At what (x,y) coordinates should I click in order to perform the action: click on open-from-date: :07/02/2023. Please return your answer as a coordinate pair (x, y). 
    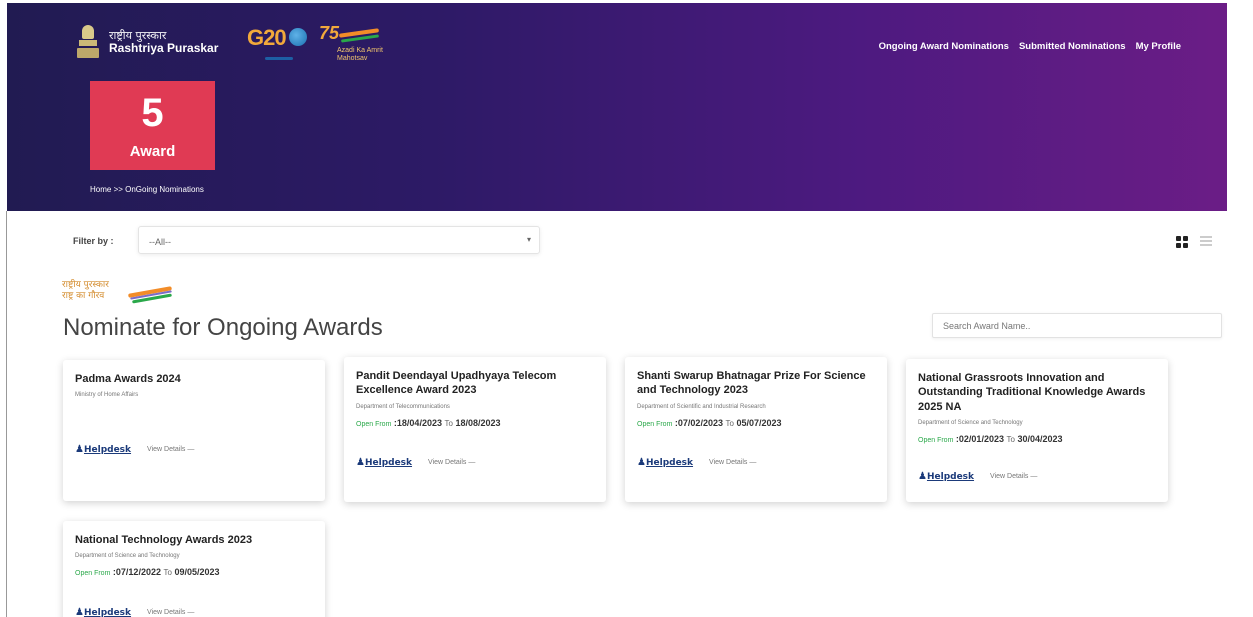
    Looking at the image, I should click on (698, 422).